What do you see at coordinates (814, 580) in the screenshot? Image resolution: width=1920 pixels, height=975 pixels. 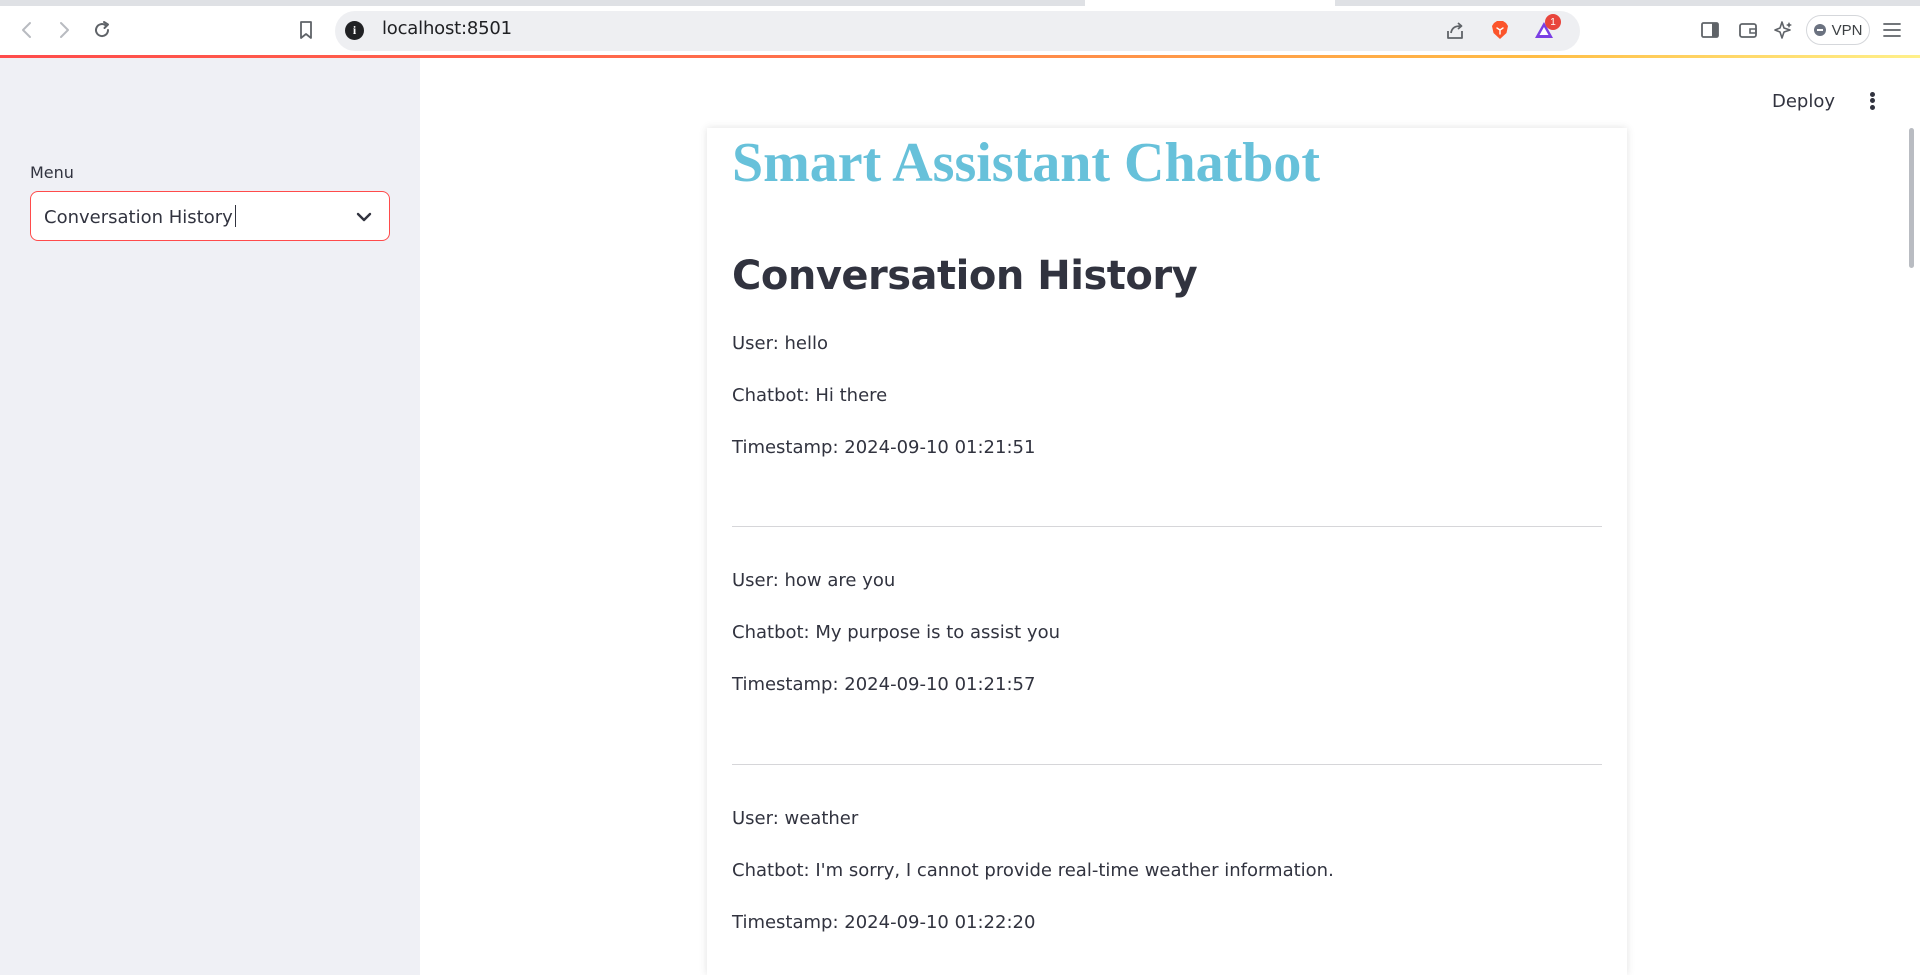 I see `entry-user-message: User: how are you` at bounding box center [814, 580].